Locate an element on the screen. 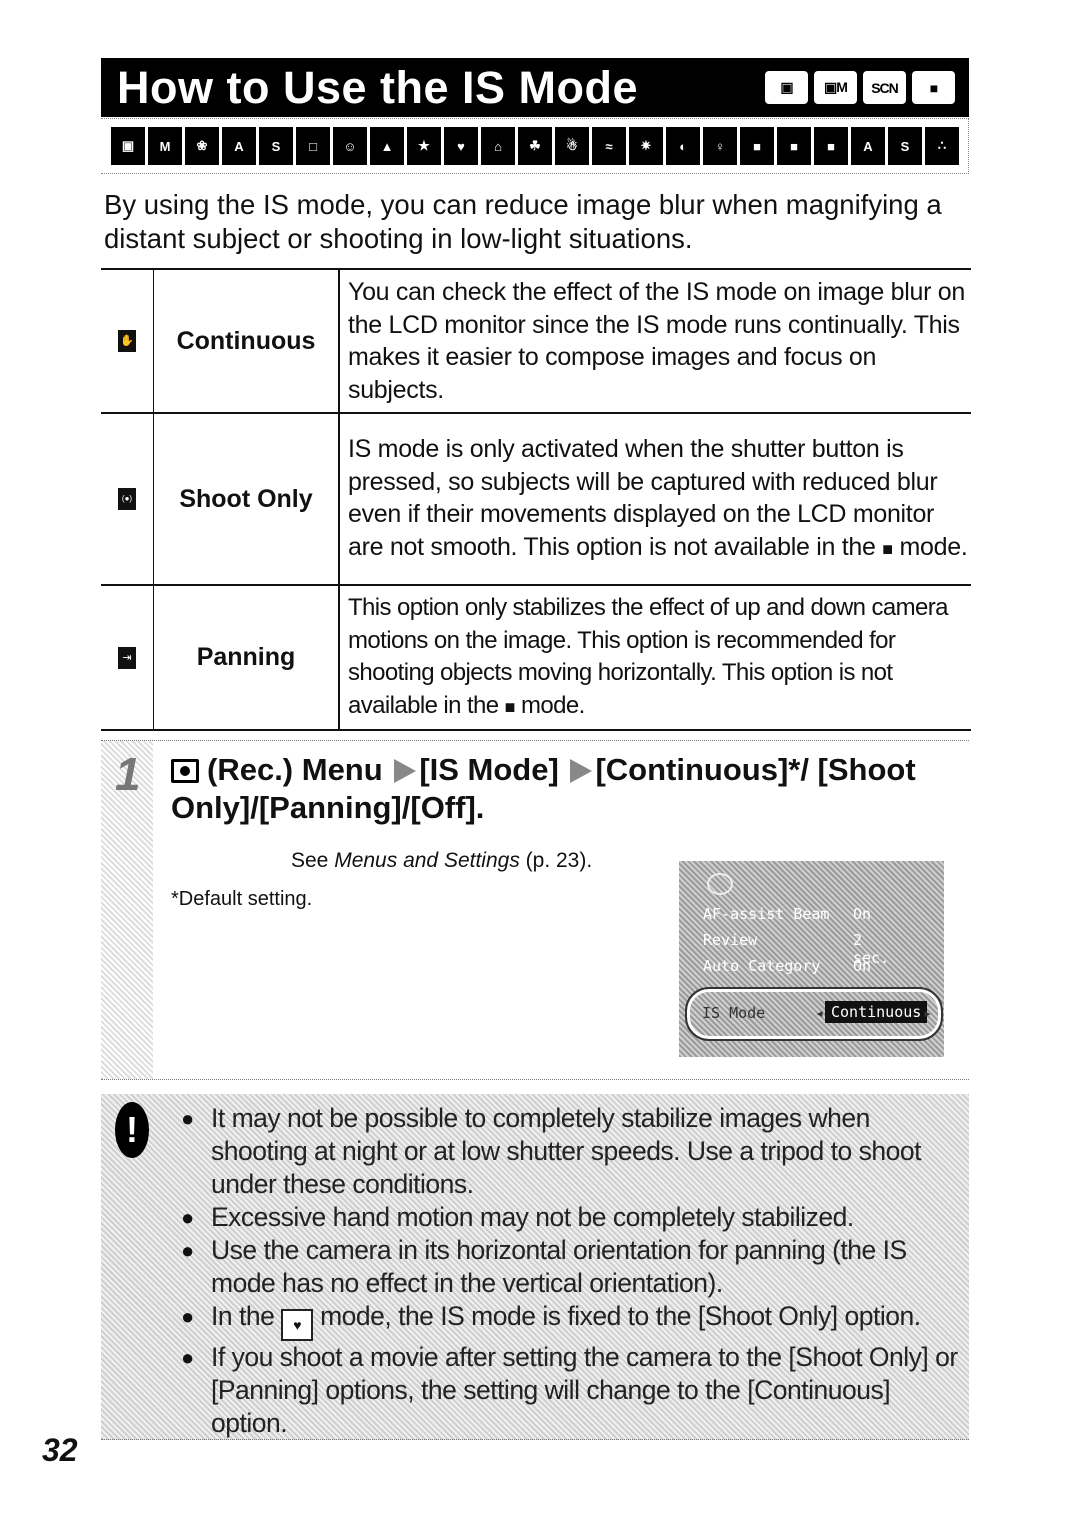 This screenshot has height=1523, width=1080. panning-icon: ⇥ is located at coordinates (127, 657).